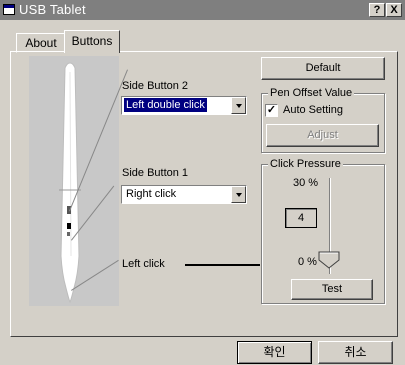  Describe the element at coordinates (377, 10) in the screenshot. I see `help-button: ?` at that location.